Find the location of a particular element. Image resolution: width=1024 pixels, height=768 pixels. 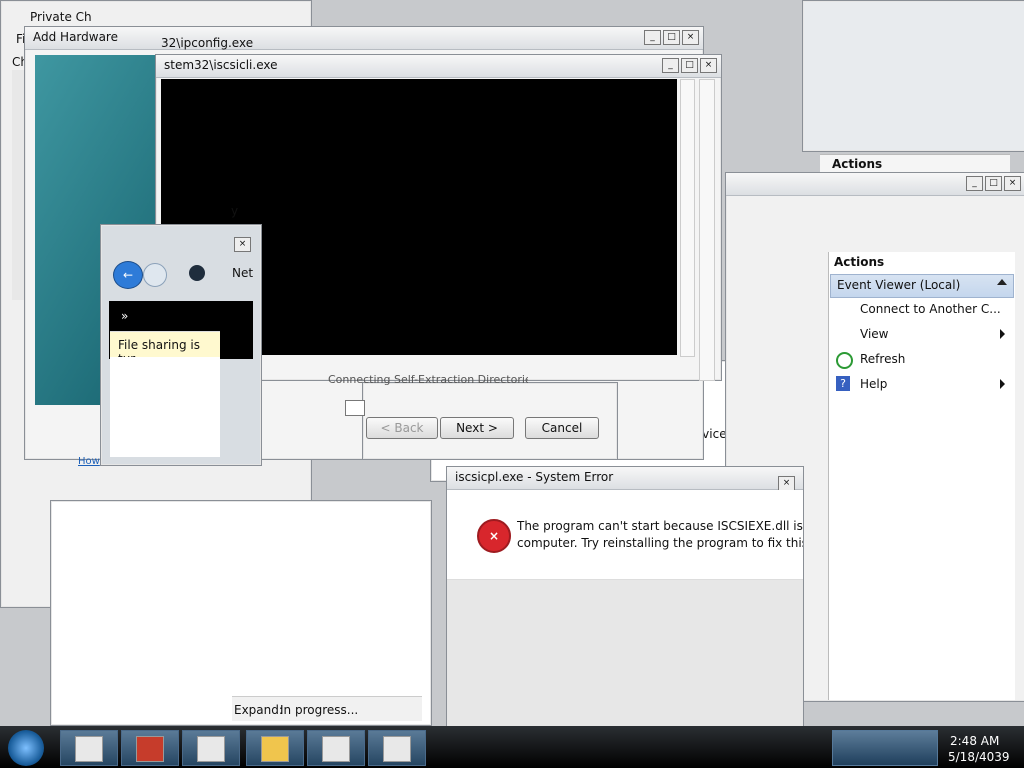

taskbar-time: 2:48 AM is located at coordinates (974, 741).